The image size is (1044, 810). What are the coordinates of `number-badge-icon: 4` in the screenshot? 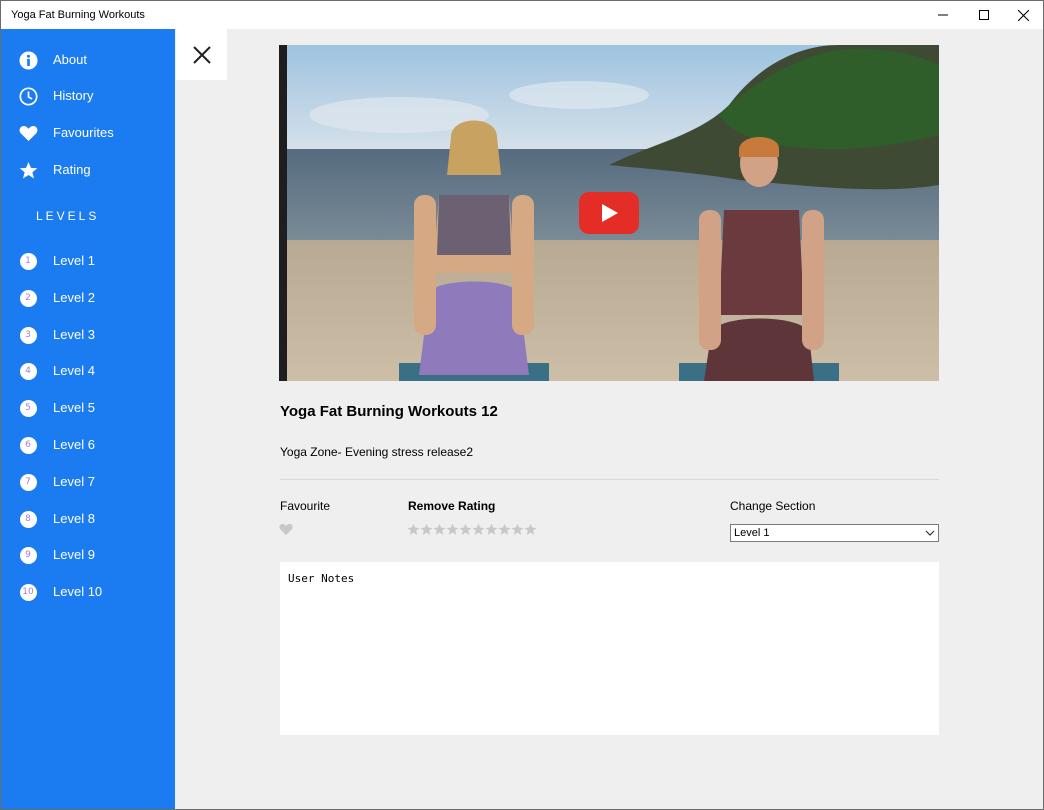 It's located at (28, 371).